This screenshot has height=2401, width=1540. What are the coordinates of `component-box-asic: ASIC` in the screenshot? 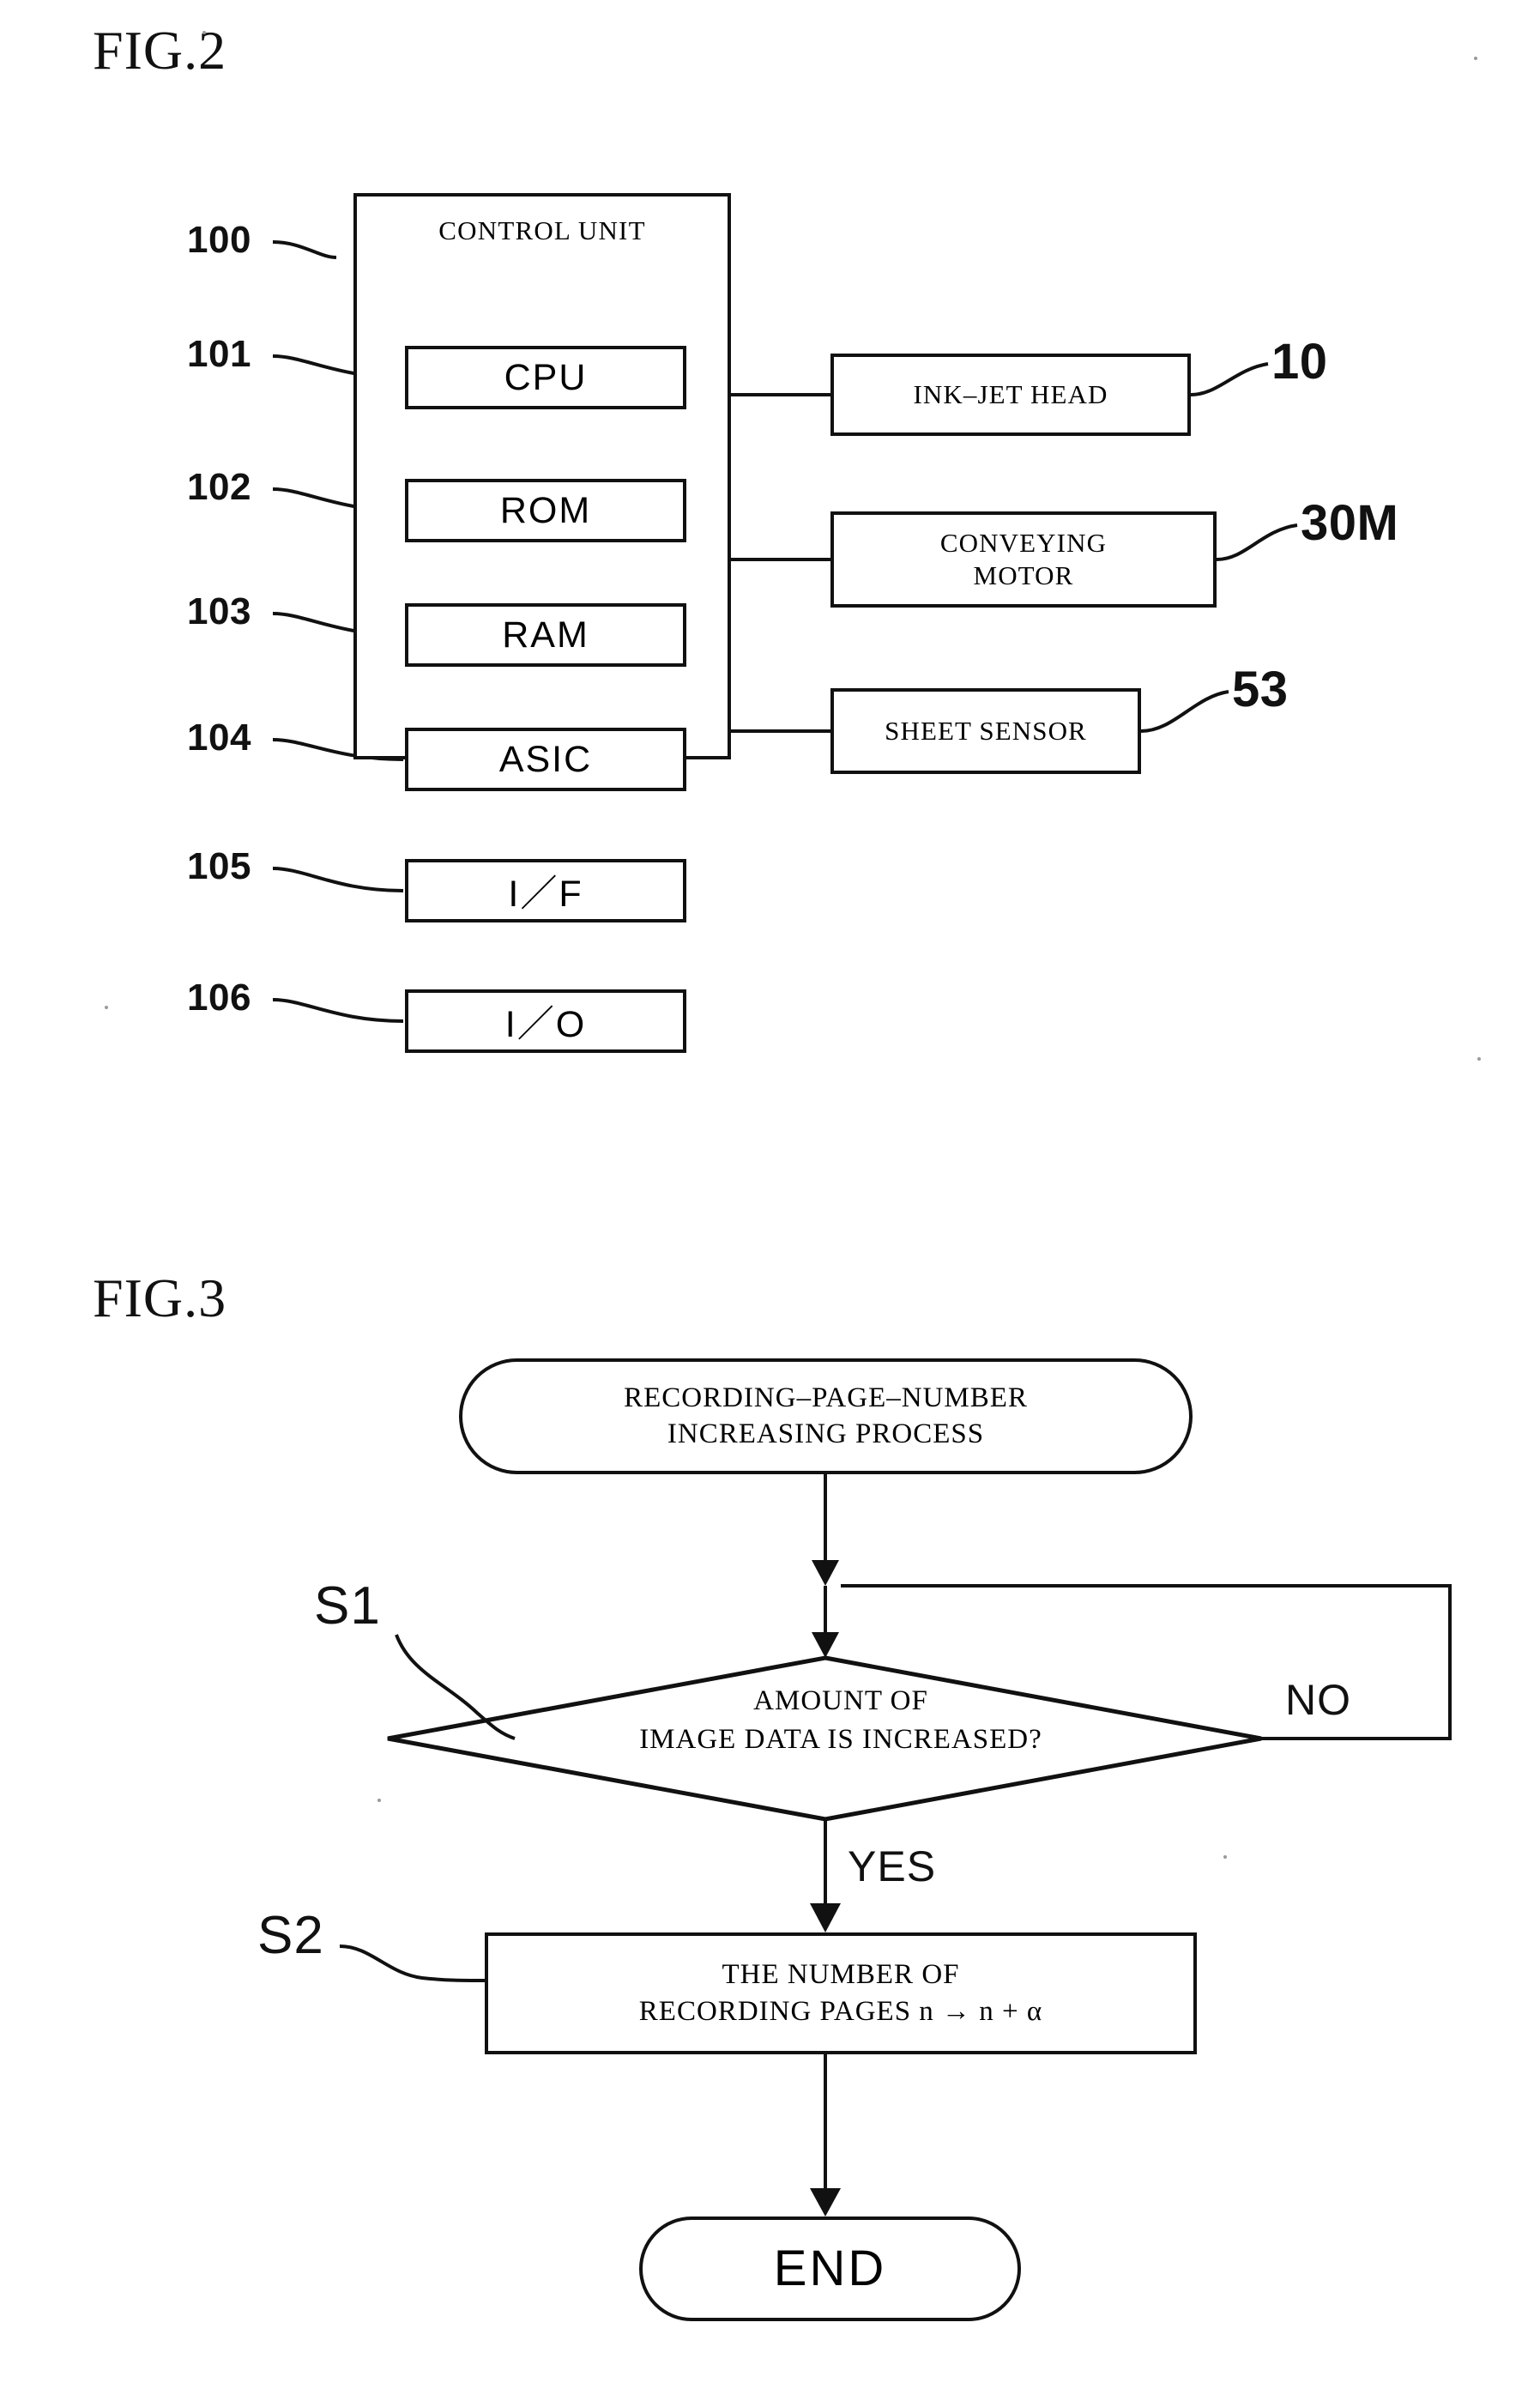 It's located at (545, 759).